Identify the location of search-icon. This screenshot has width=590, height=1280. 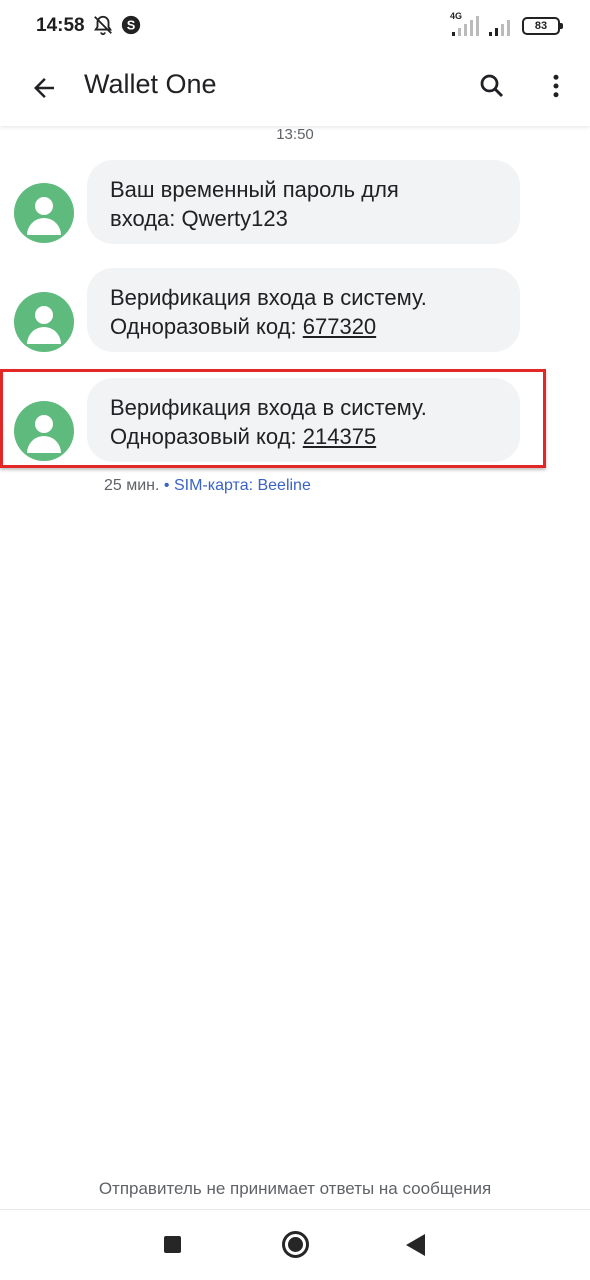
(492, 86).